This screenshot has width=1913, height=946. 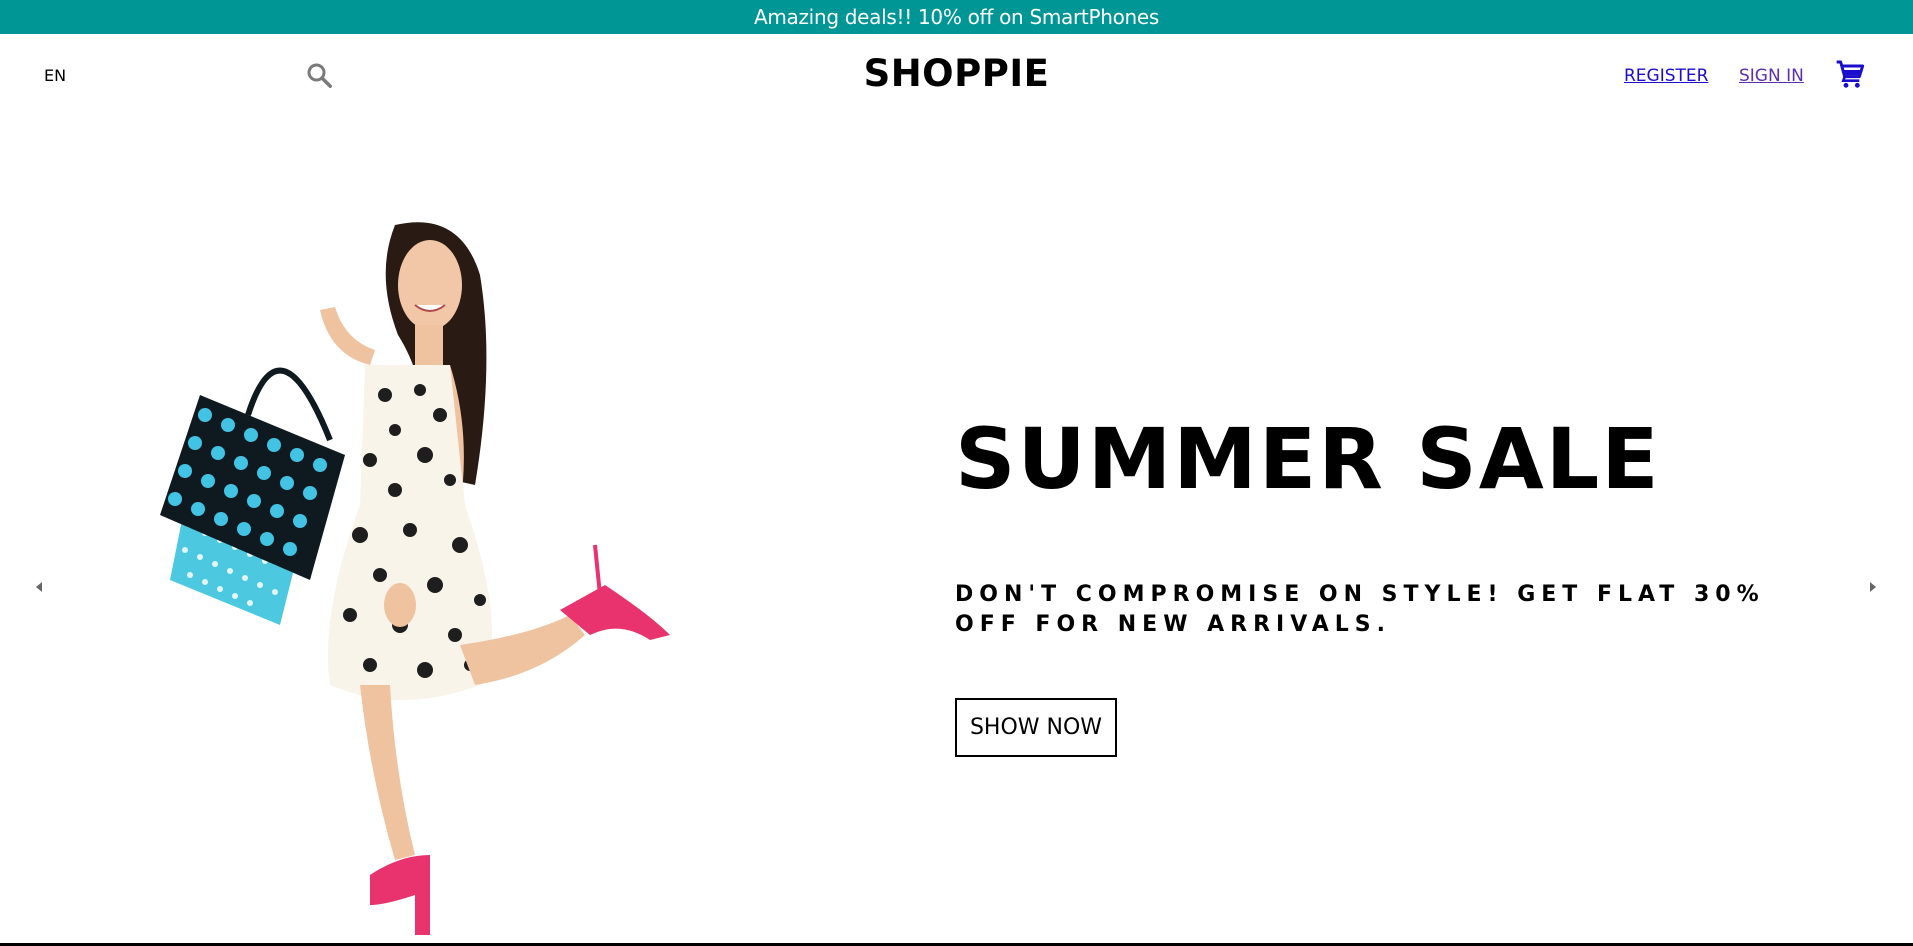 What do you see at coordinates (1308, 459) in the screenshot?
I see `hero-title: SUMMER SALE` at bounding box center [1308, 459].